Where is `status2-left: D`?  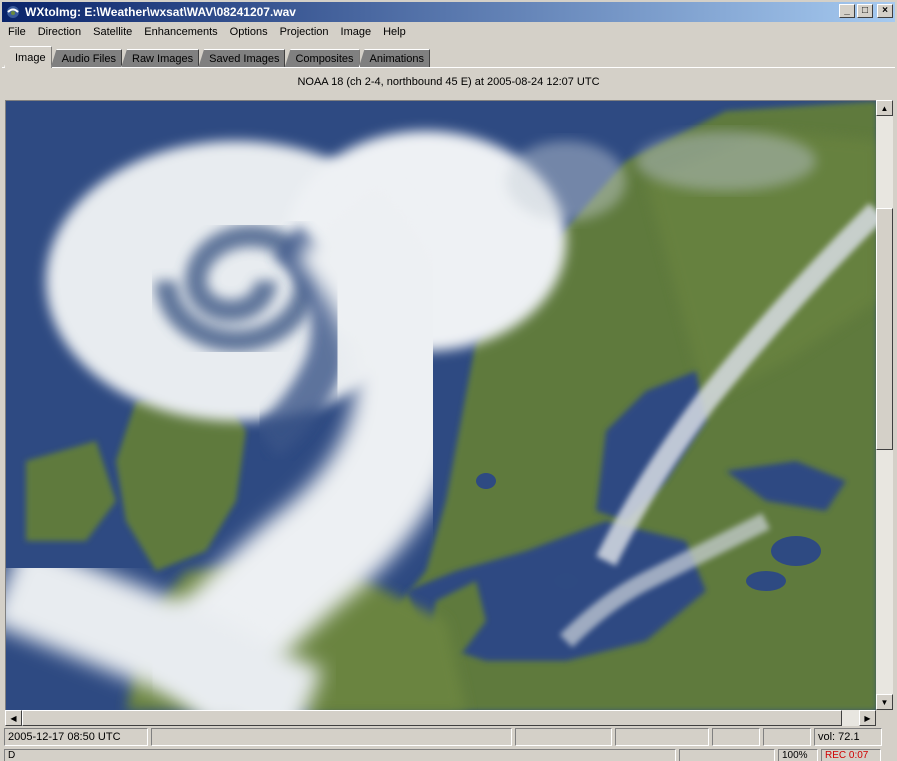
status2-left: D is located at coordinates (340, 755).